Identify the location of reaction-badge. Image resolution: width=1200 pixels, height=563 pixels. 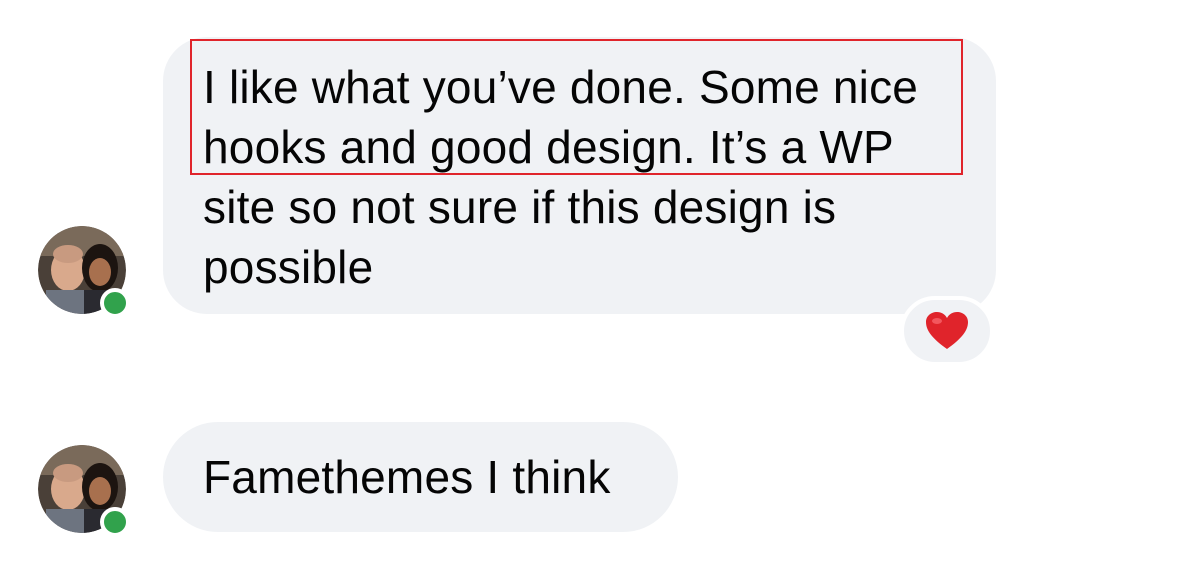
(947, 331).